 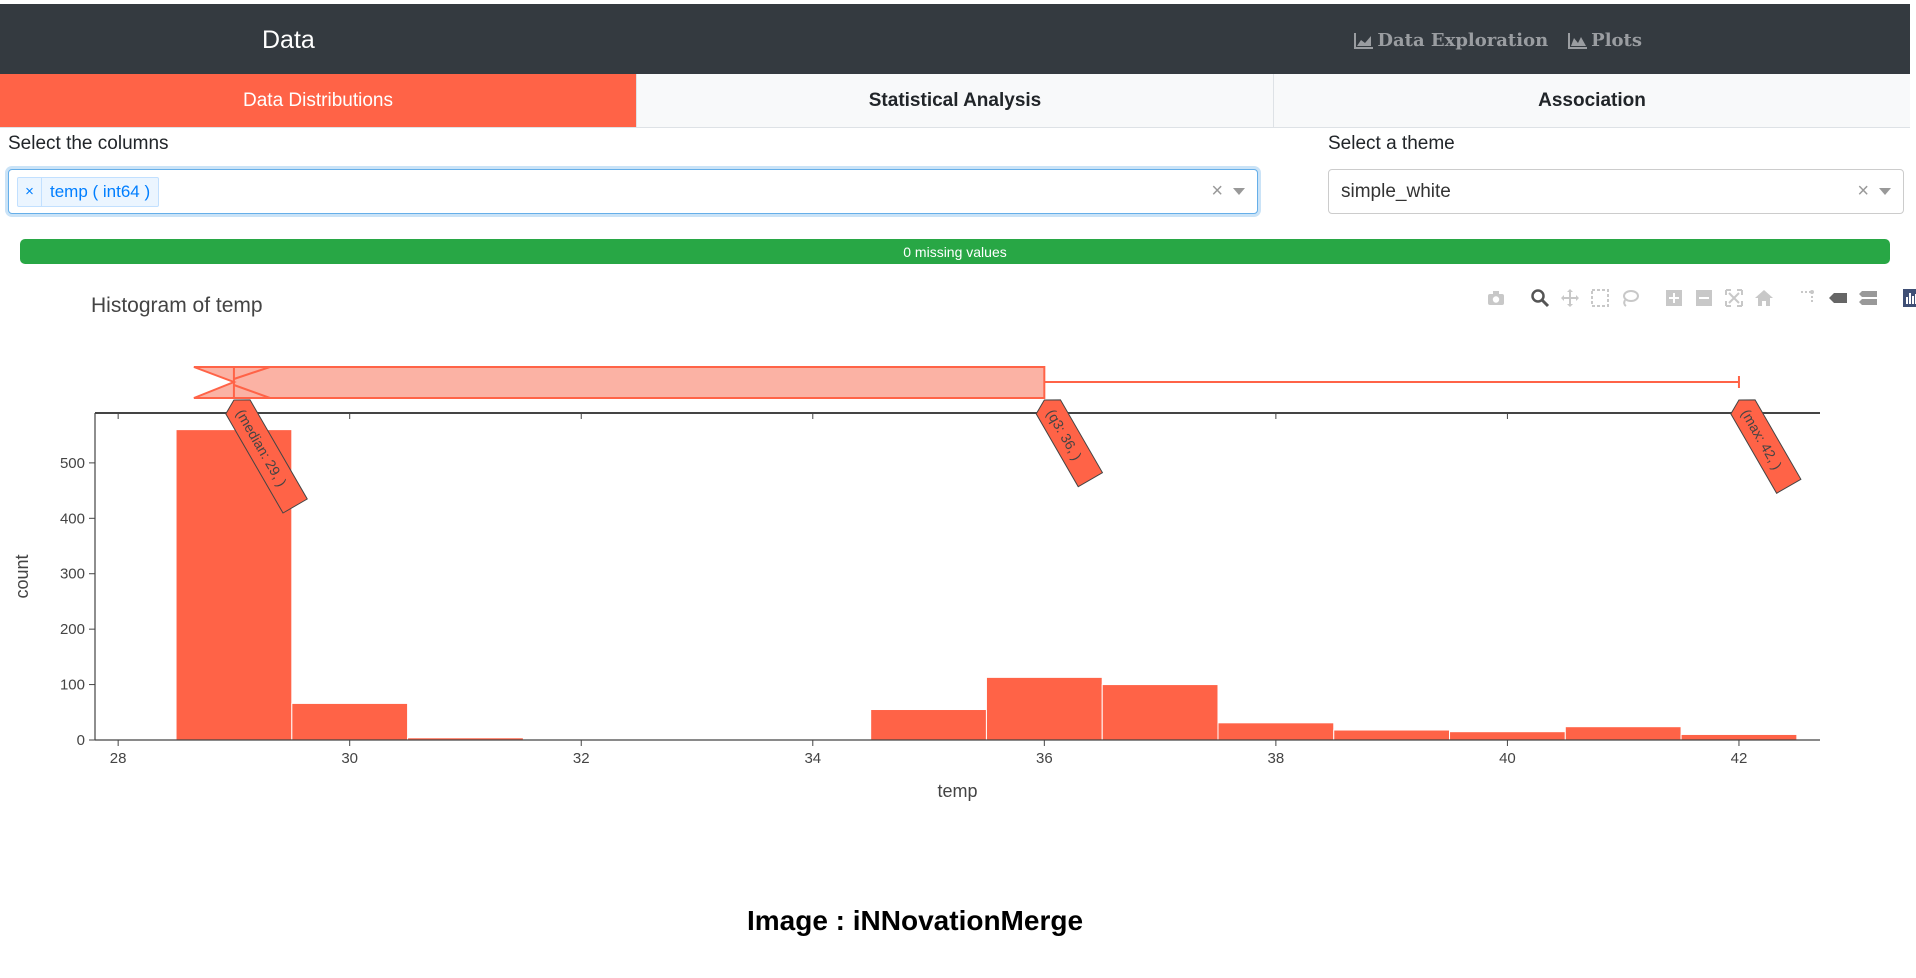 I want to click on image-credit: Image : iNNovationMerge, so click(x=915, y=920).